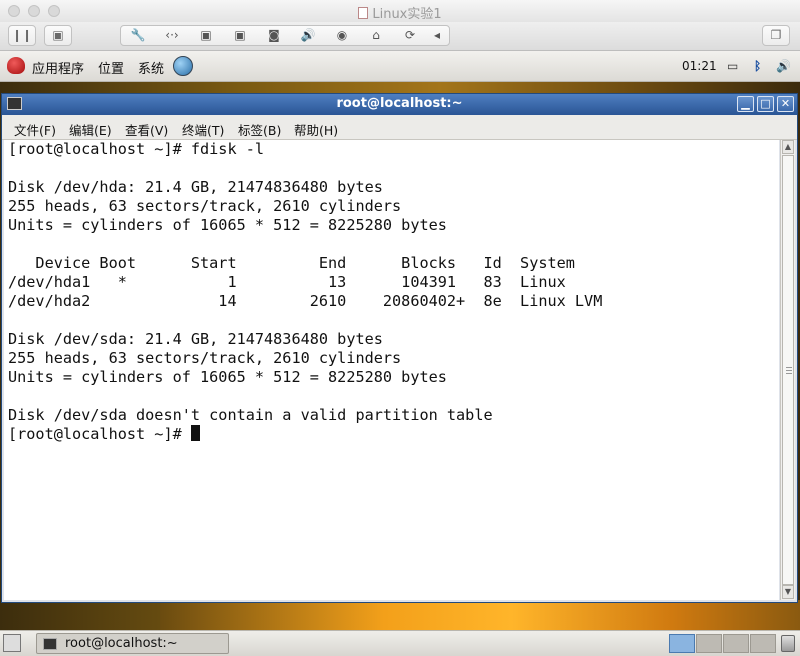 The height and width of the screenshot is (656, 800). What do you see at coordinates (195, 433) in the screenshot?
I see `terminal-cursor` at bounding box center [195, 433].